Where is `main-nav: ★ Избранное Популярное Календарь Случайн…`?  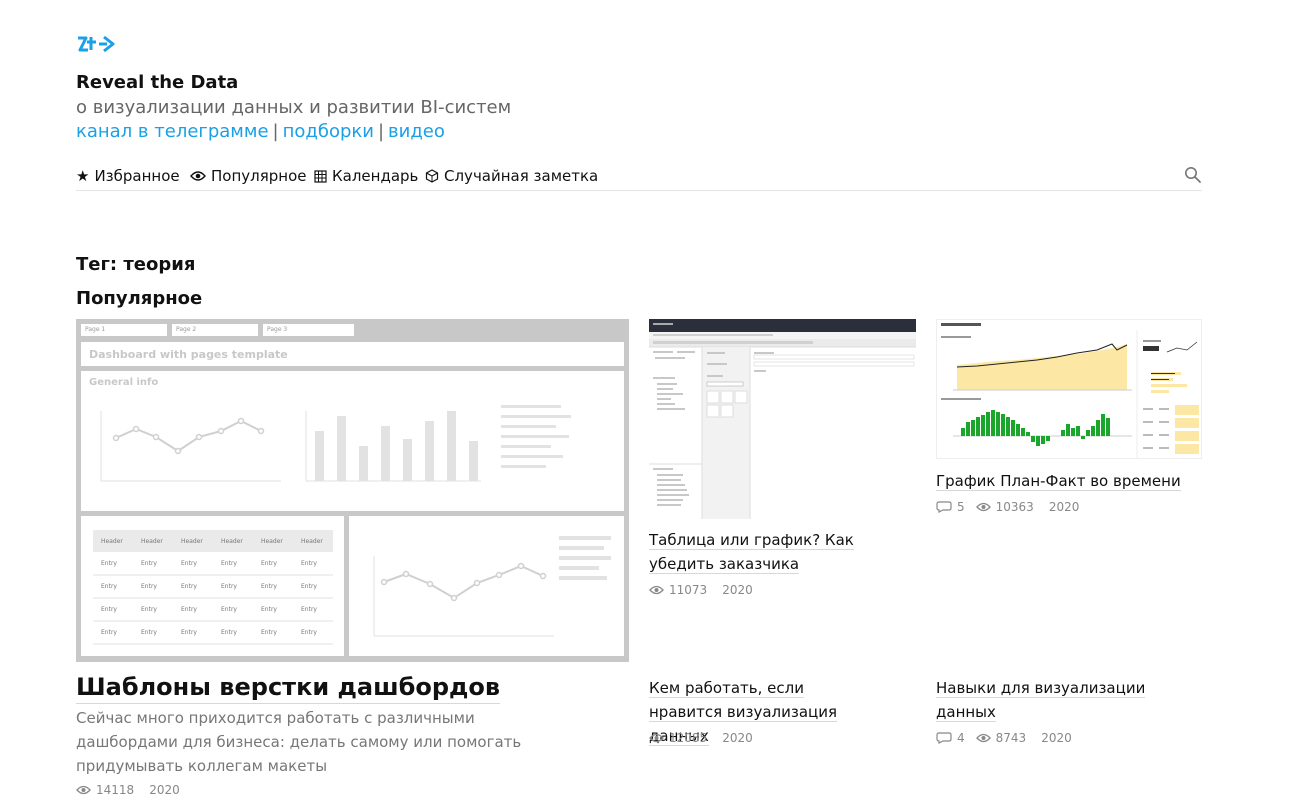 main-nav: ★ Избранное Популярное Календарь Случайн… is located at coordinates (639, 178).